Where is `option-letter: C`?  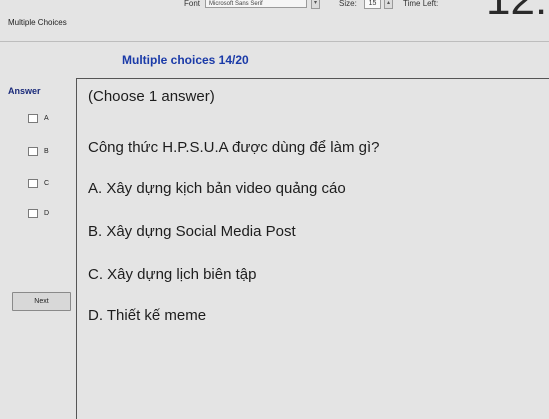
option-letter: C is located at coordinates (47, 183).